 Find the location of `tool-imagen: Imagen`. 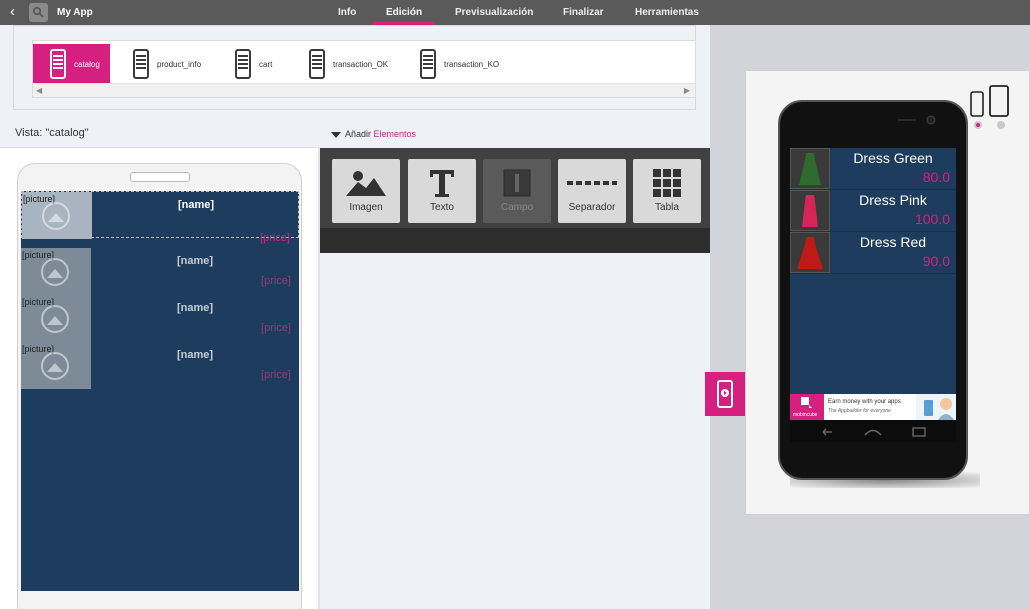

tool-imagen: Imagen is located at coordinates (366, 191).